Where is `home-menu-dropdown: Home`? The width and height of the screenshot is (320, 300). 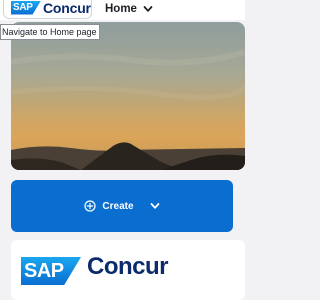
home-menu-dropdown: Home is located at coordinates (129, 9).